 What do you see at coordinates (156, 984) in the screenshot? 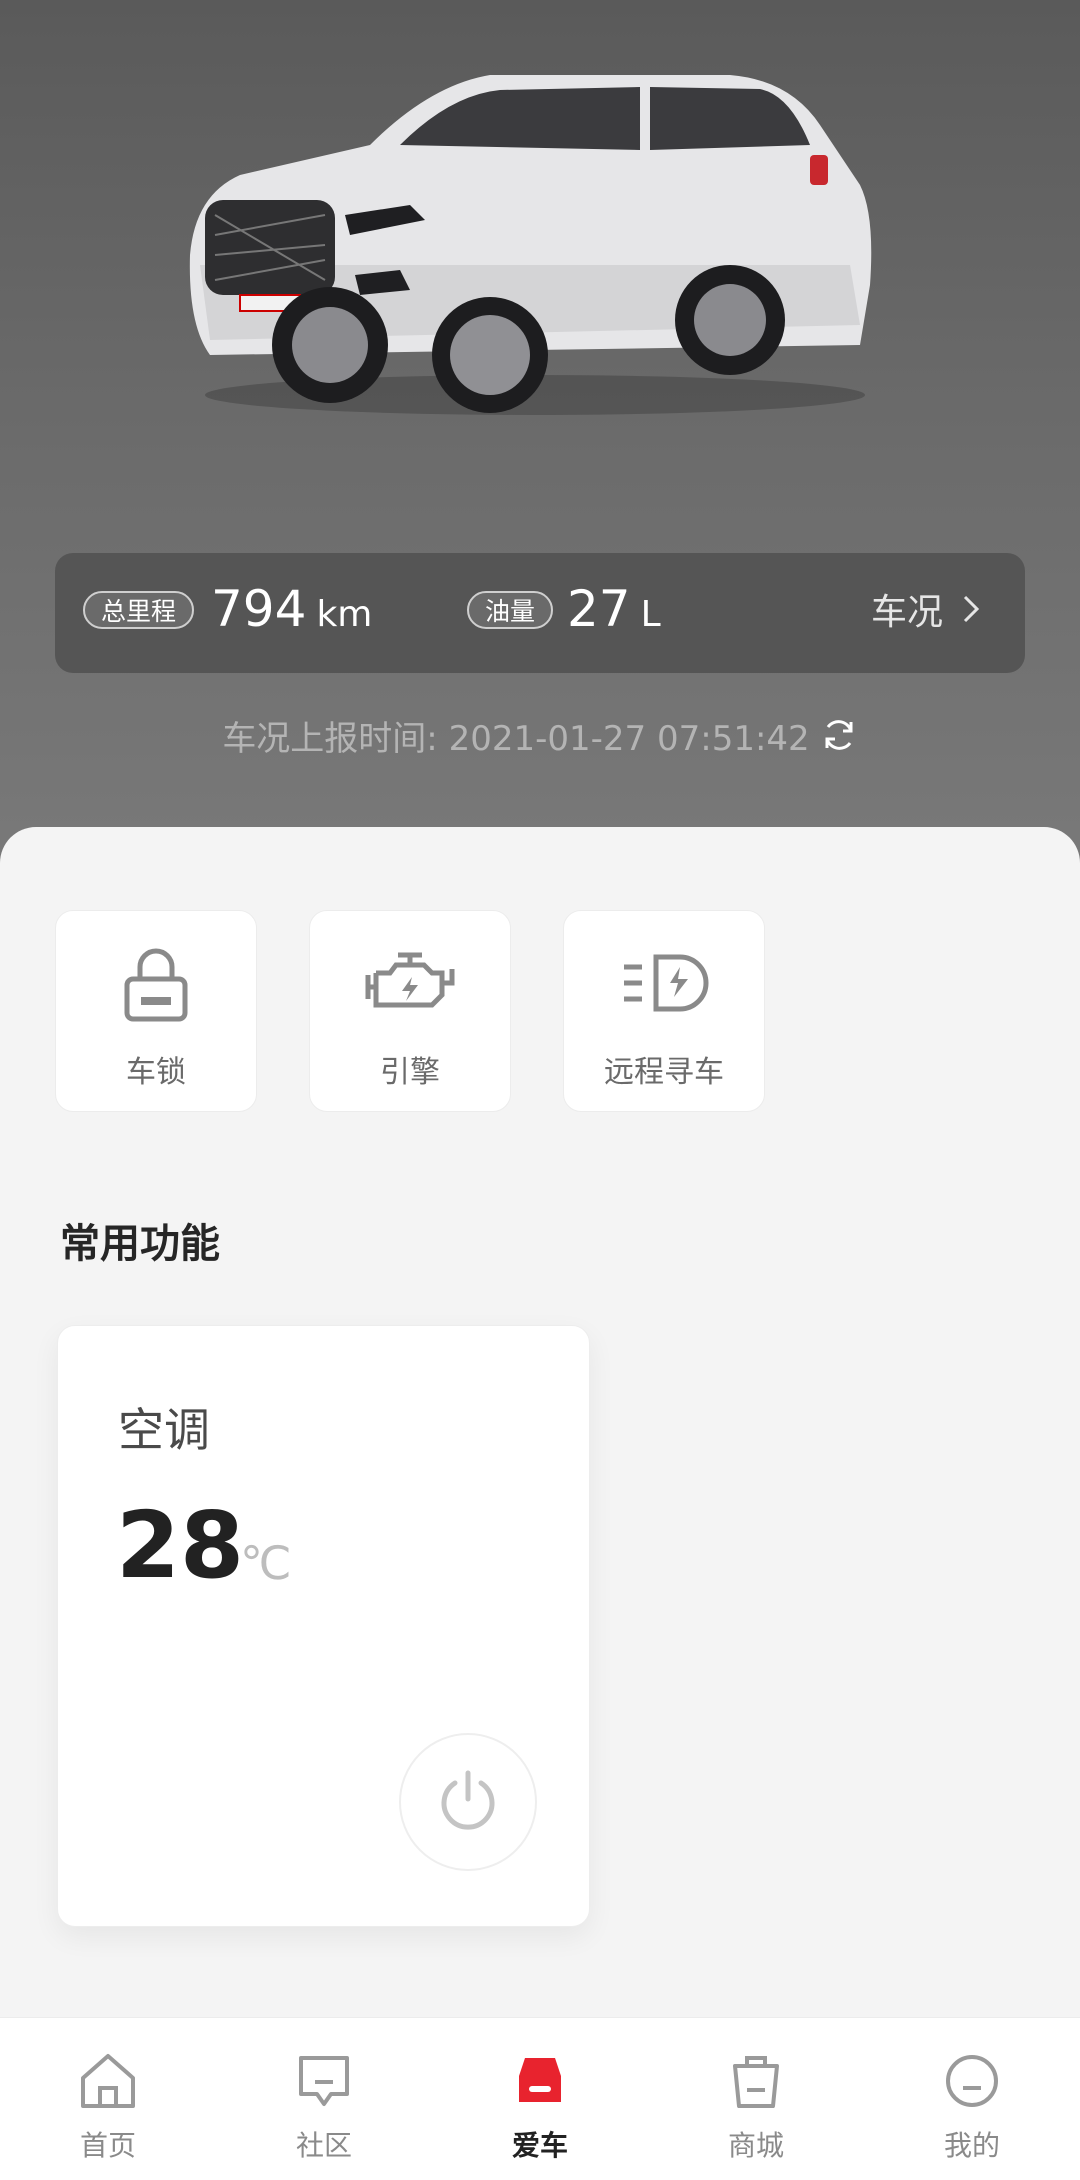
I see `lock-icon` at bounding box center [156, 984].